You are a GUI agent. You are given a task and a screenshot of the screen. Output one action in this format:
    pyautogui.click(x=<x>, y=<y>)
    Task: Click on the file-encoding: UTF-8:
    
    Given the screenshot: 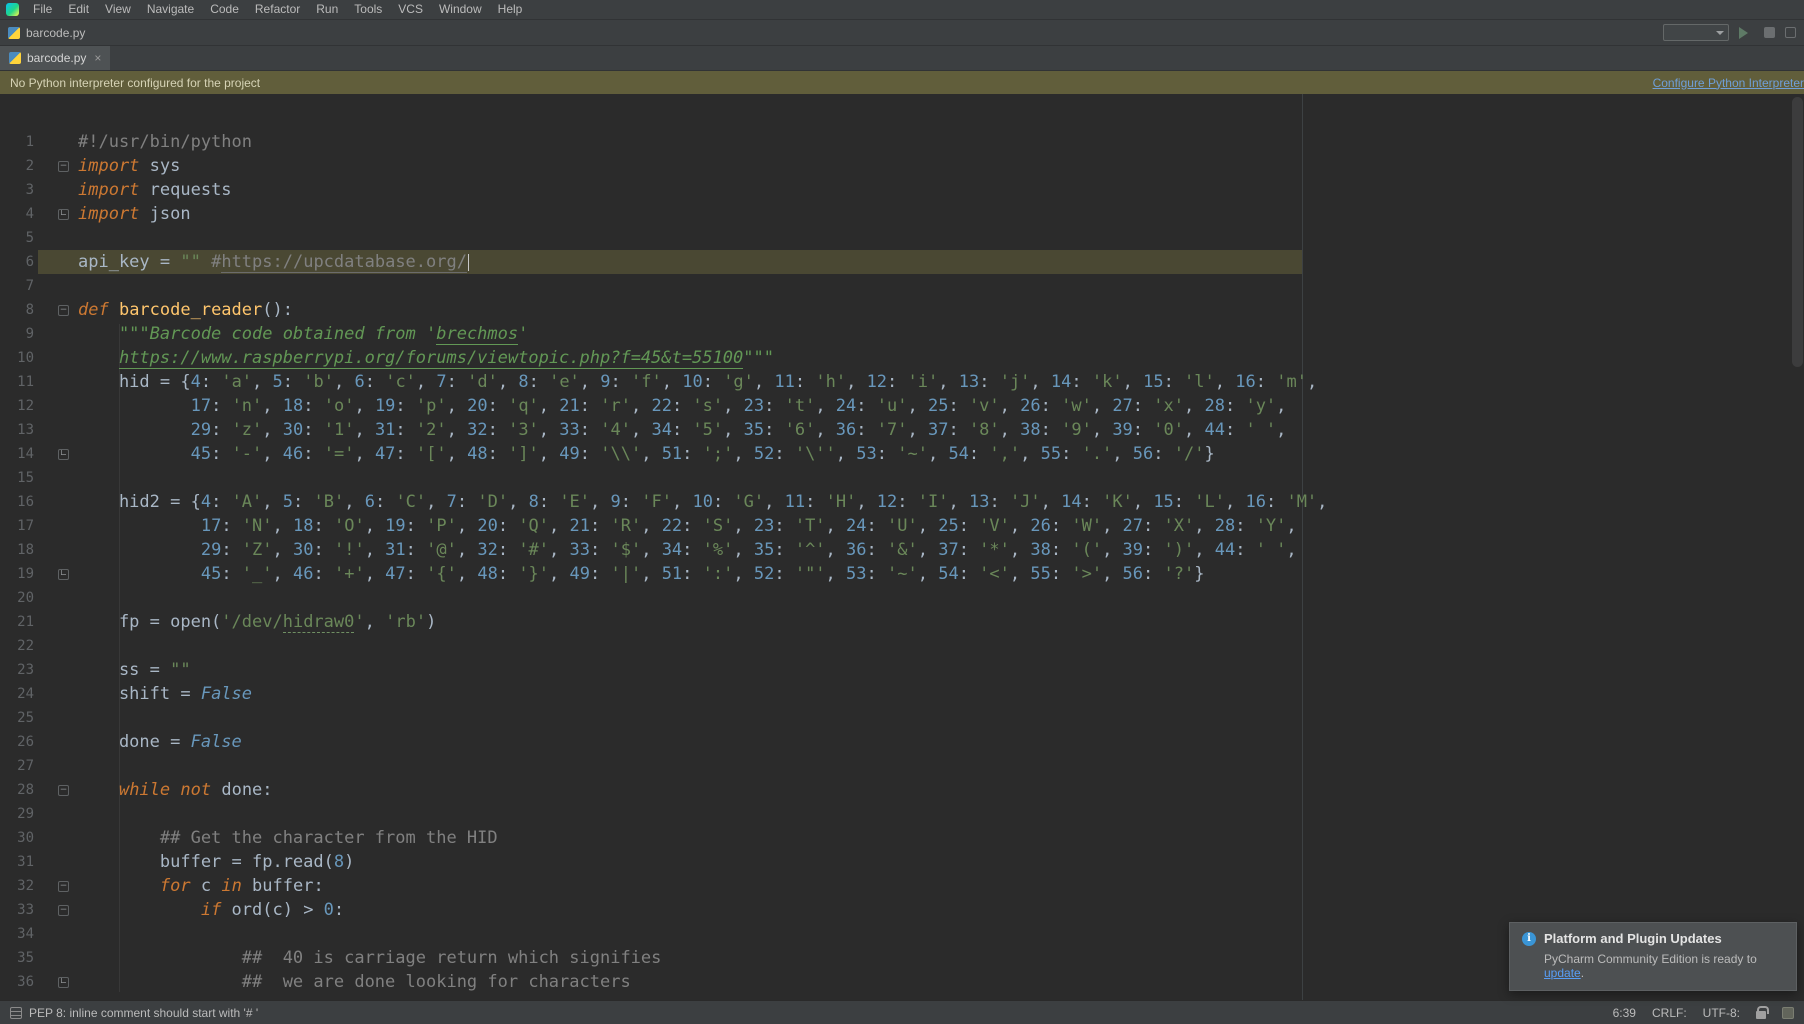 What is the action you would take?
    pyautogui.click(x=1721, y=1013)
    